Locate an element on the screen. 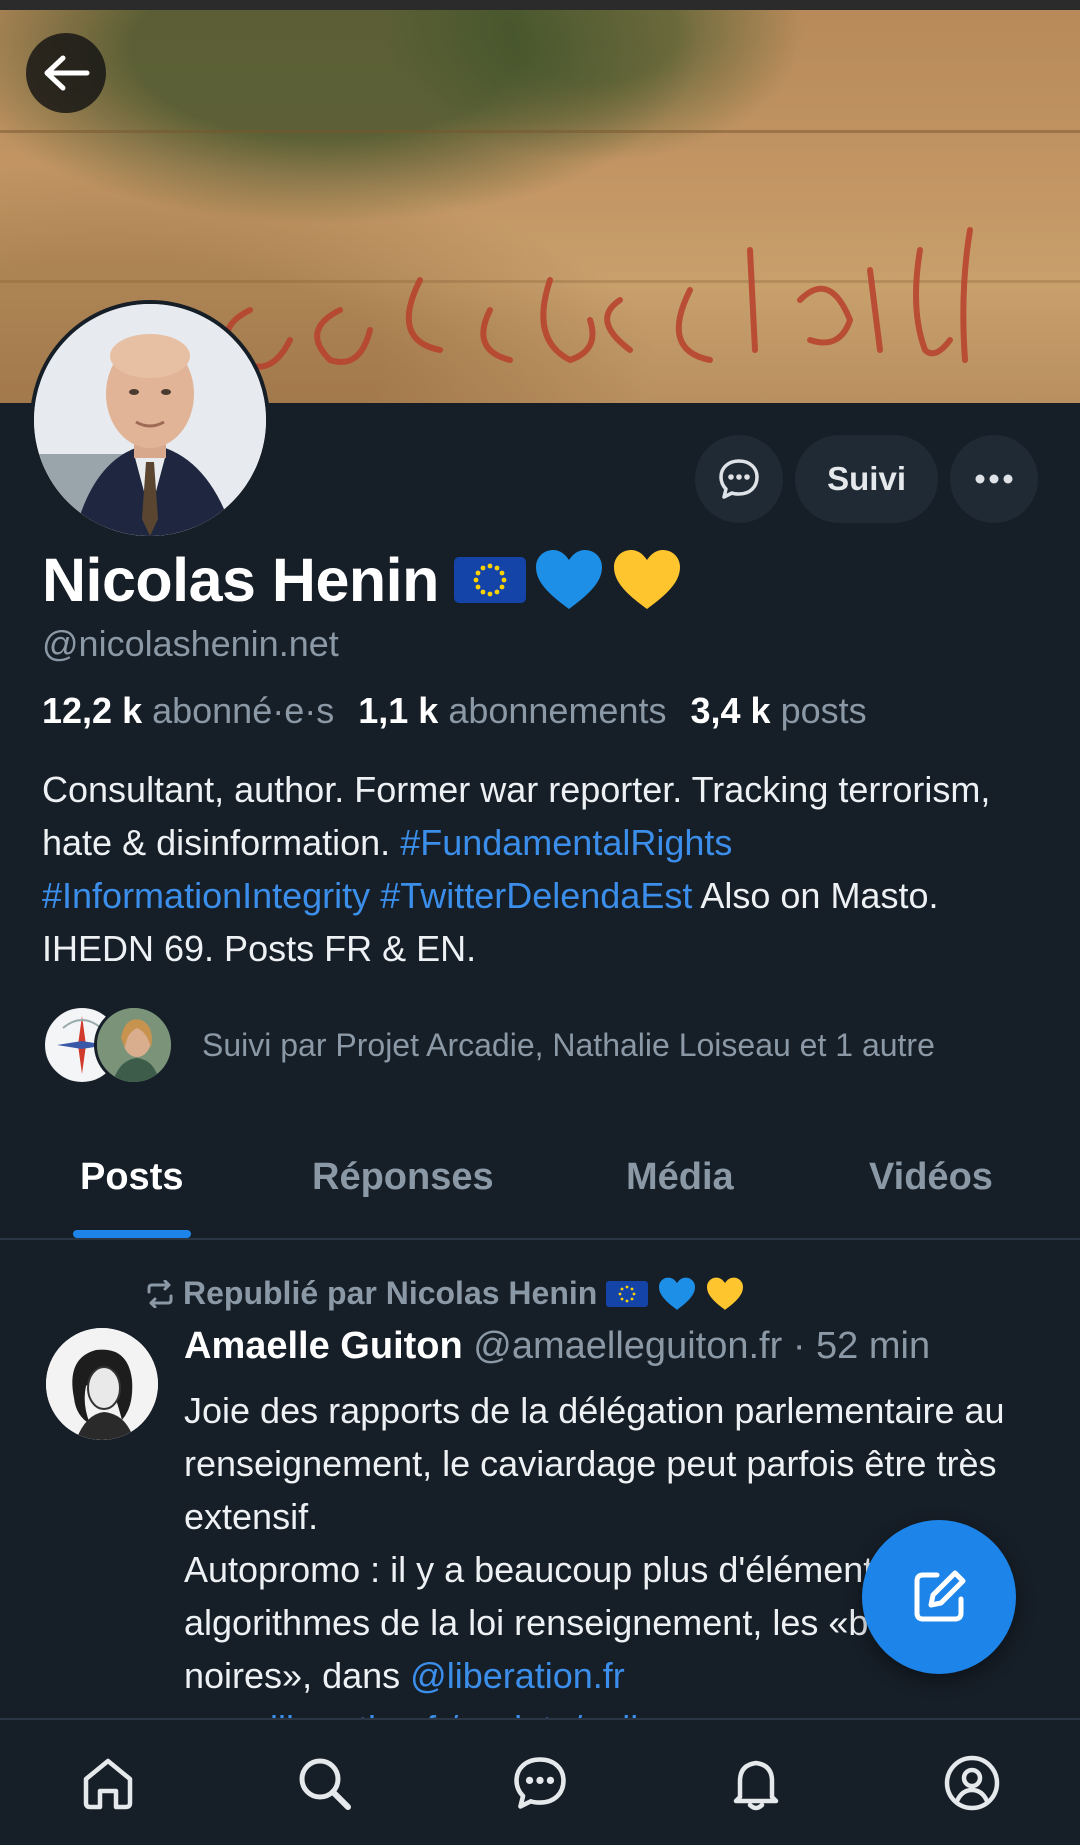  repost-icon is located at coordinates (160, 1293).